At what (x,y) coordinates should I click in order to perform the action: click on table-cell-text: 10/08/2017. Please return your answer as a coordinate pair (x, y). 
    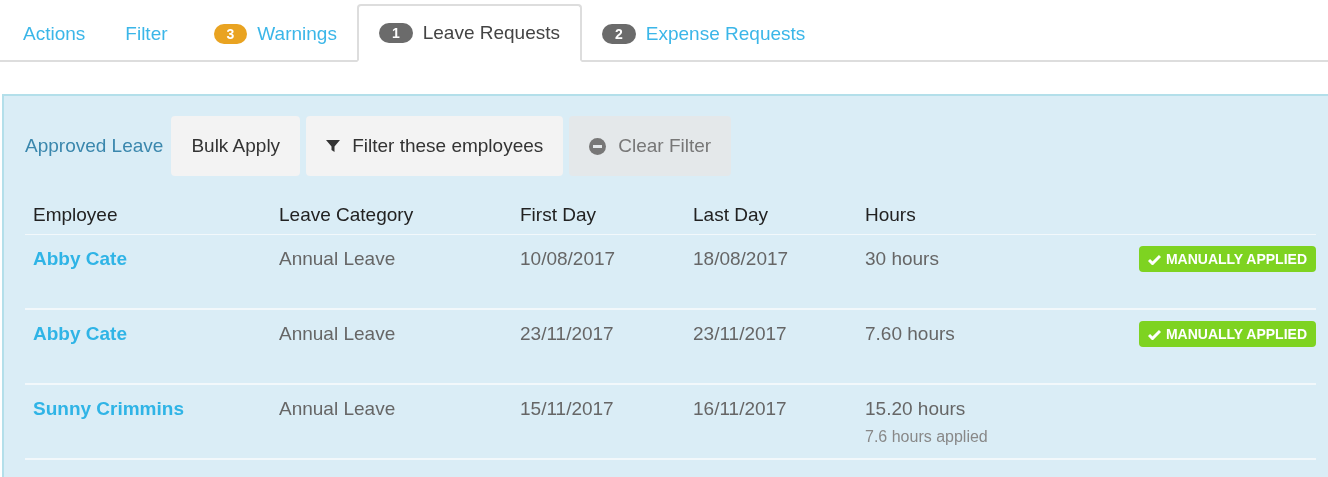
    Looking at the image, I should click on (568, 259).